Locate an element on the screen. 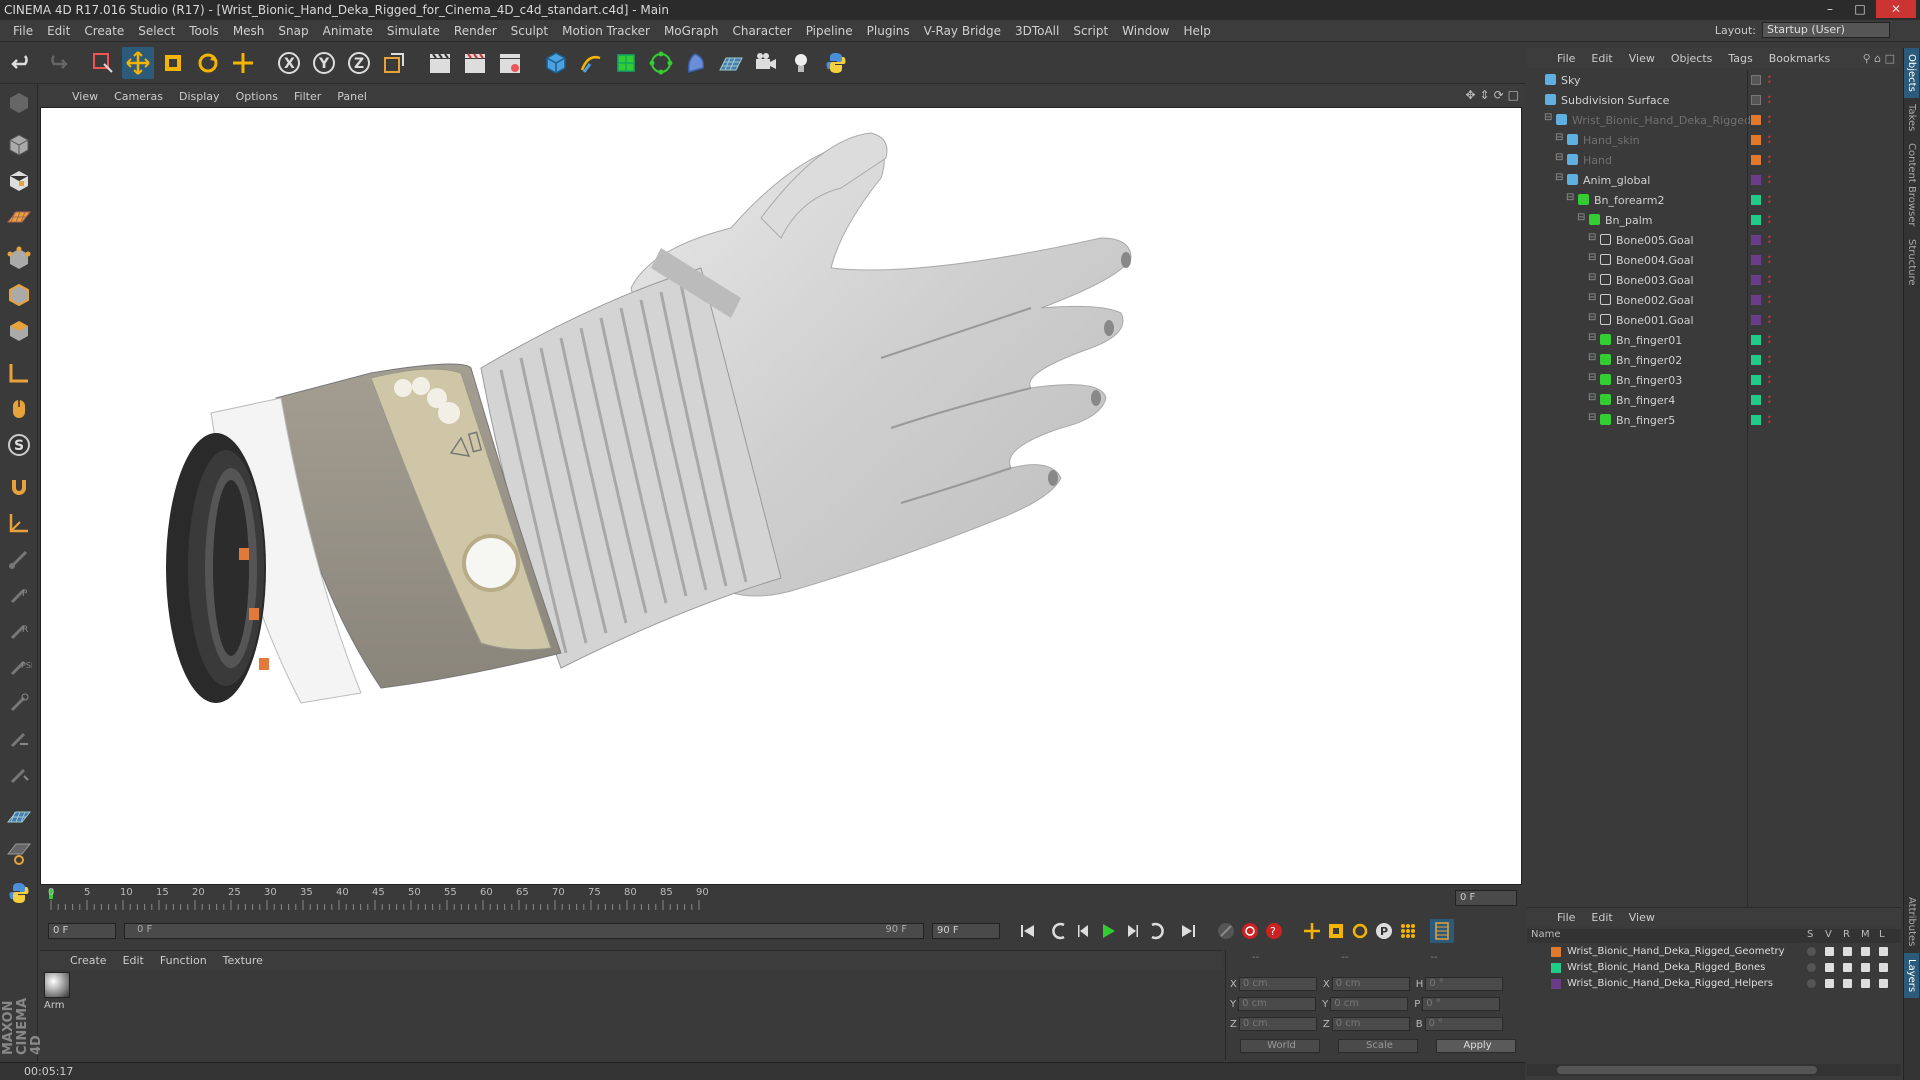  axis-mode-button is located at coordinates (19, 373).